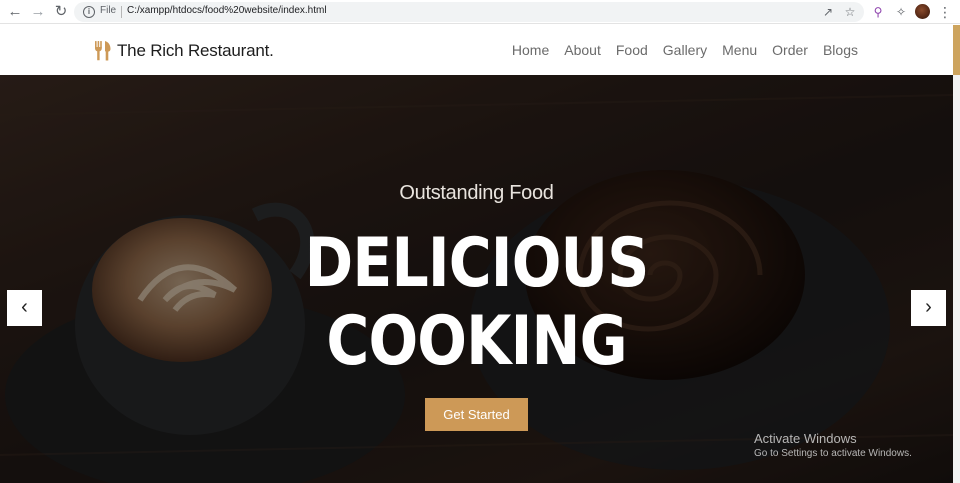 The height and width of the screenshot is (483, 960). I want to click on forward-arrow-icon: →, so click(38, 12).